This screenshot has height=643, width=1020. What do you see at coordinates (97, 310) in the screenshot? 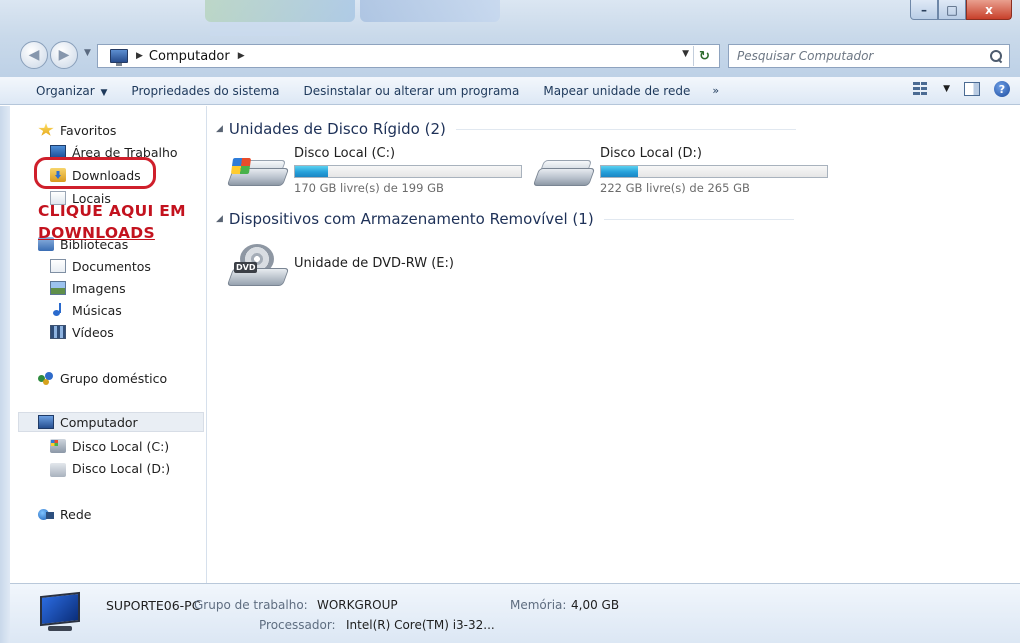
I see `sidebar-item-label: Músicas` at bounding box center [97, 310].